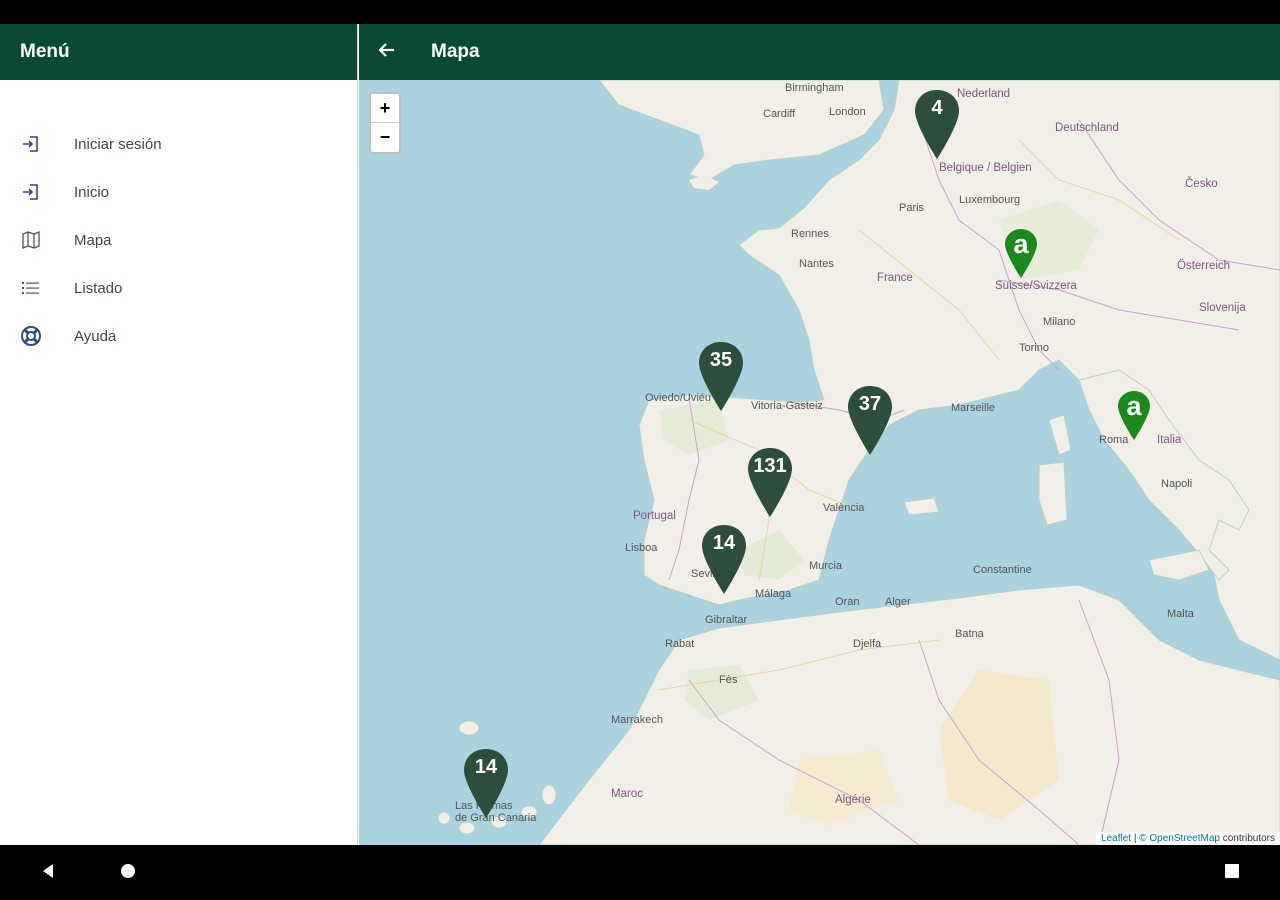 The height and width of the screenshot is (900, 1280). What do you see at coordinates (937, 108) in the screenshot?
I see `cluster-count: 4` at bounding box center [937, 108].